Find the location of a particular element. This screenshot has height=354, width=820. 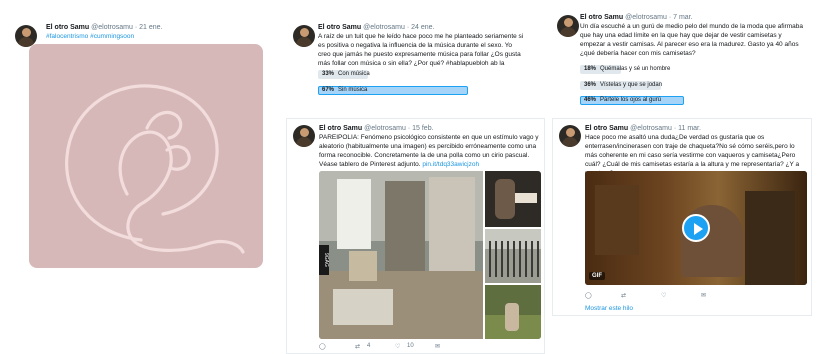

tweet-header: El otro Samu @elotrosamu · 24 ene. is located at coordinates (376, 27).